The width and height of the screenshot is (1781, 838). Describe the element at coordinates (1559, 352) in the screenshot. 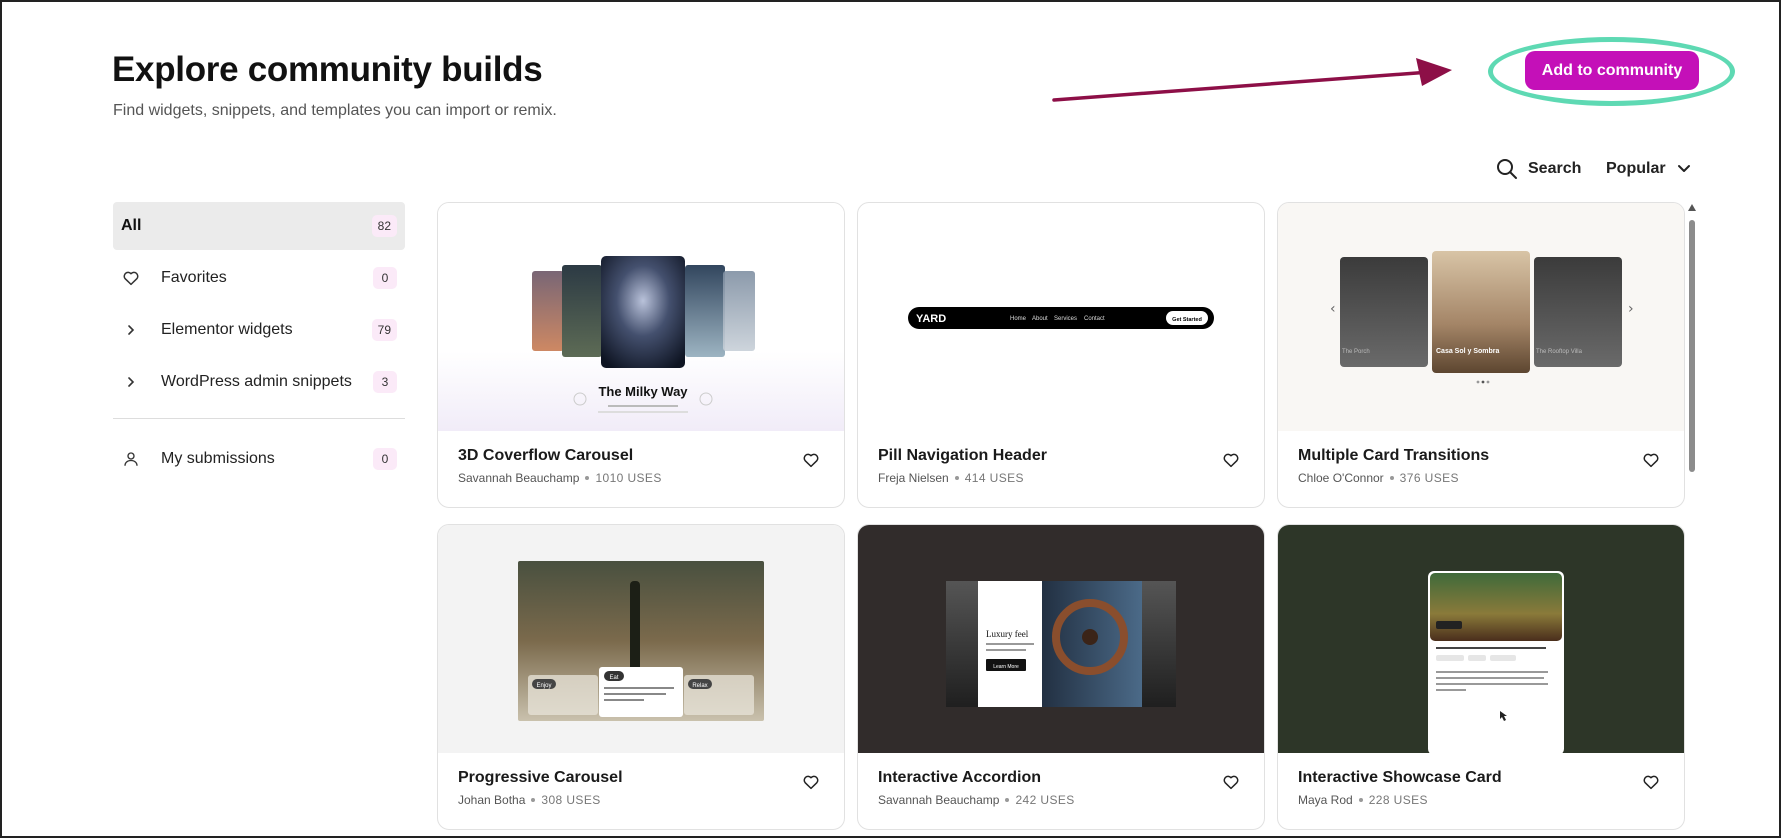

I see `preview-label: The Rooftop Villa` at that location.